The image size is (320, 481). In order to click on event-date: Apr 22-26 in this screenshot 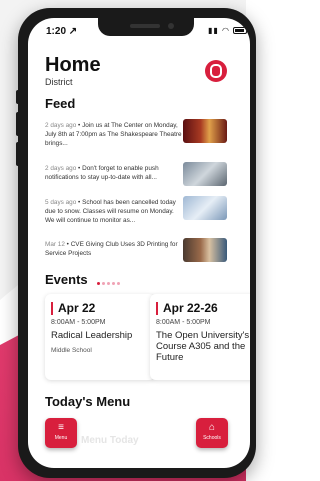, I will do `click(187, 308)`.